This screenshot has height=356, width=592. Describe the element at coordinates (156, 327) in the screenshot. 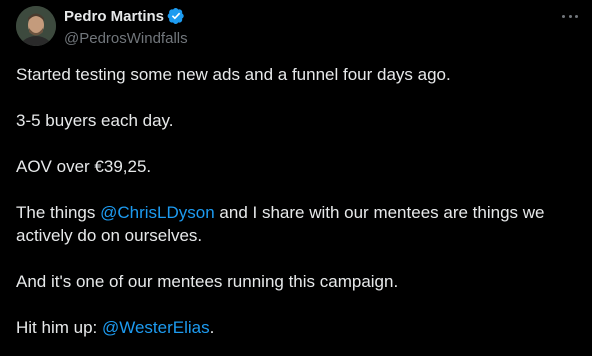

I see `mention-link-westerelias: @WesterElias` at that location.